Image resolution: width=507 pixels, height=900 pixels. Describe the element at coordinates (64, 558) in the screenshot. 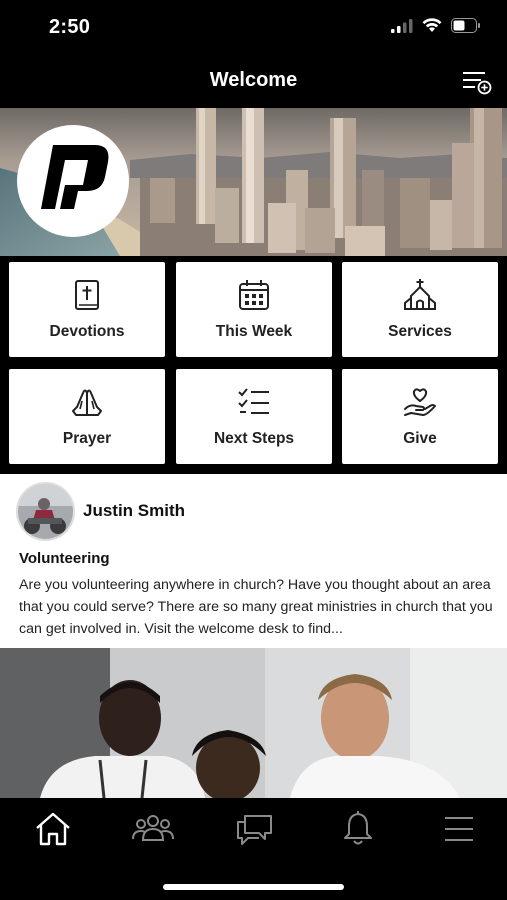

I see `post-title: Volunteering` at that location.